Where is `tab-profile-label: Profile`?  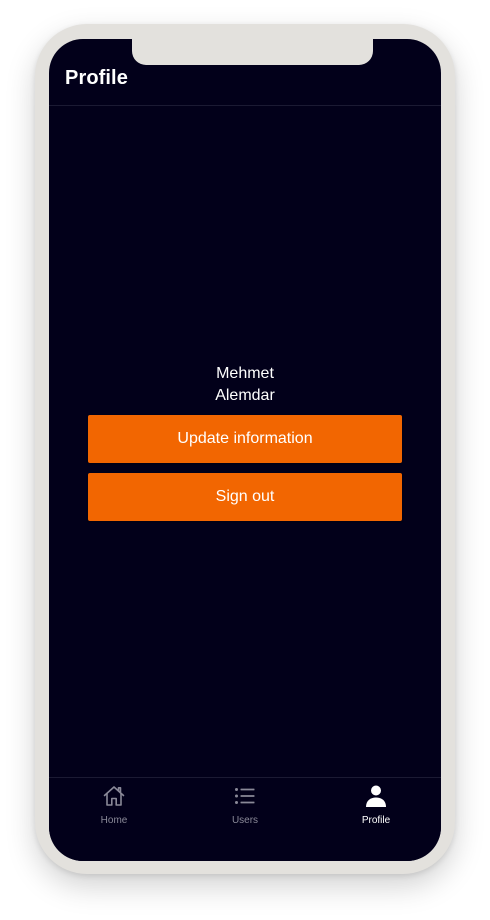
tab-profile-label: Profile is located at coordinates (376, 820).